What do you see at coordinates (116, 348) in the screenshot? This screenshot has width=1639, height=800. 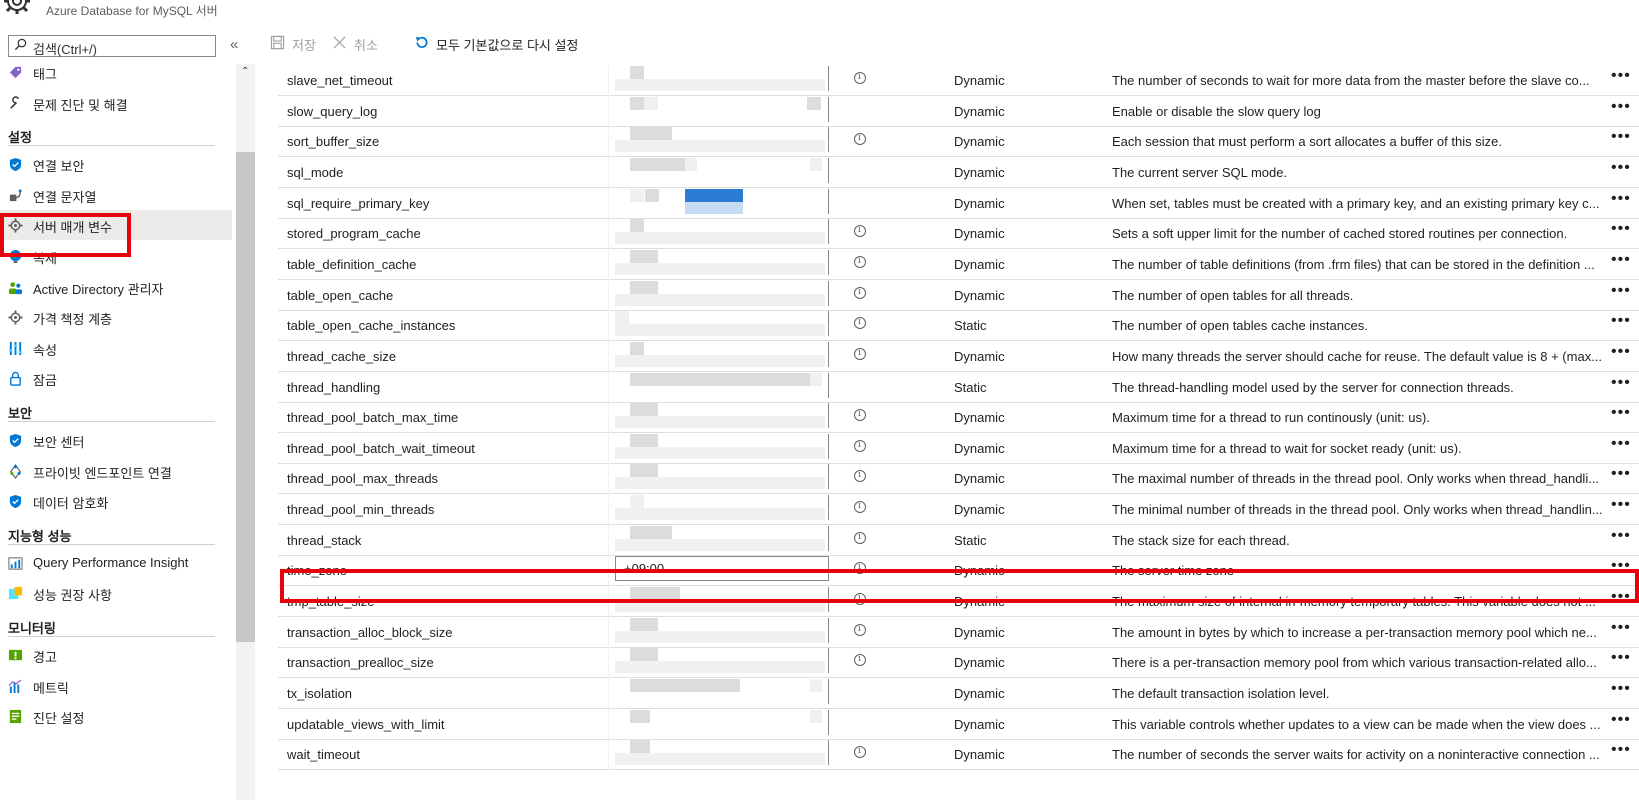 I see `sidebar-item-속성: 속성` at bounding box center [116, 348].